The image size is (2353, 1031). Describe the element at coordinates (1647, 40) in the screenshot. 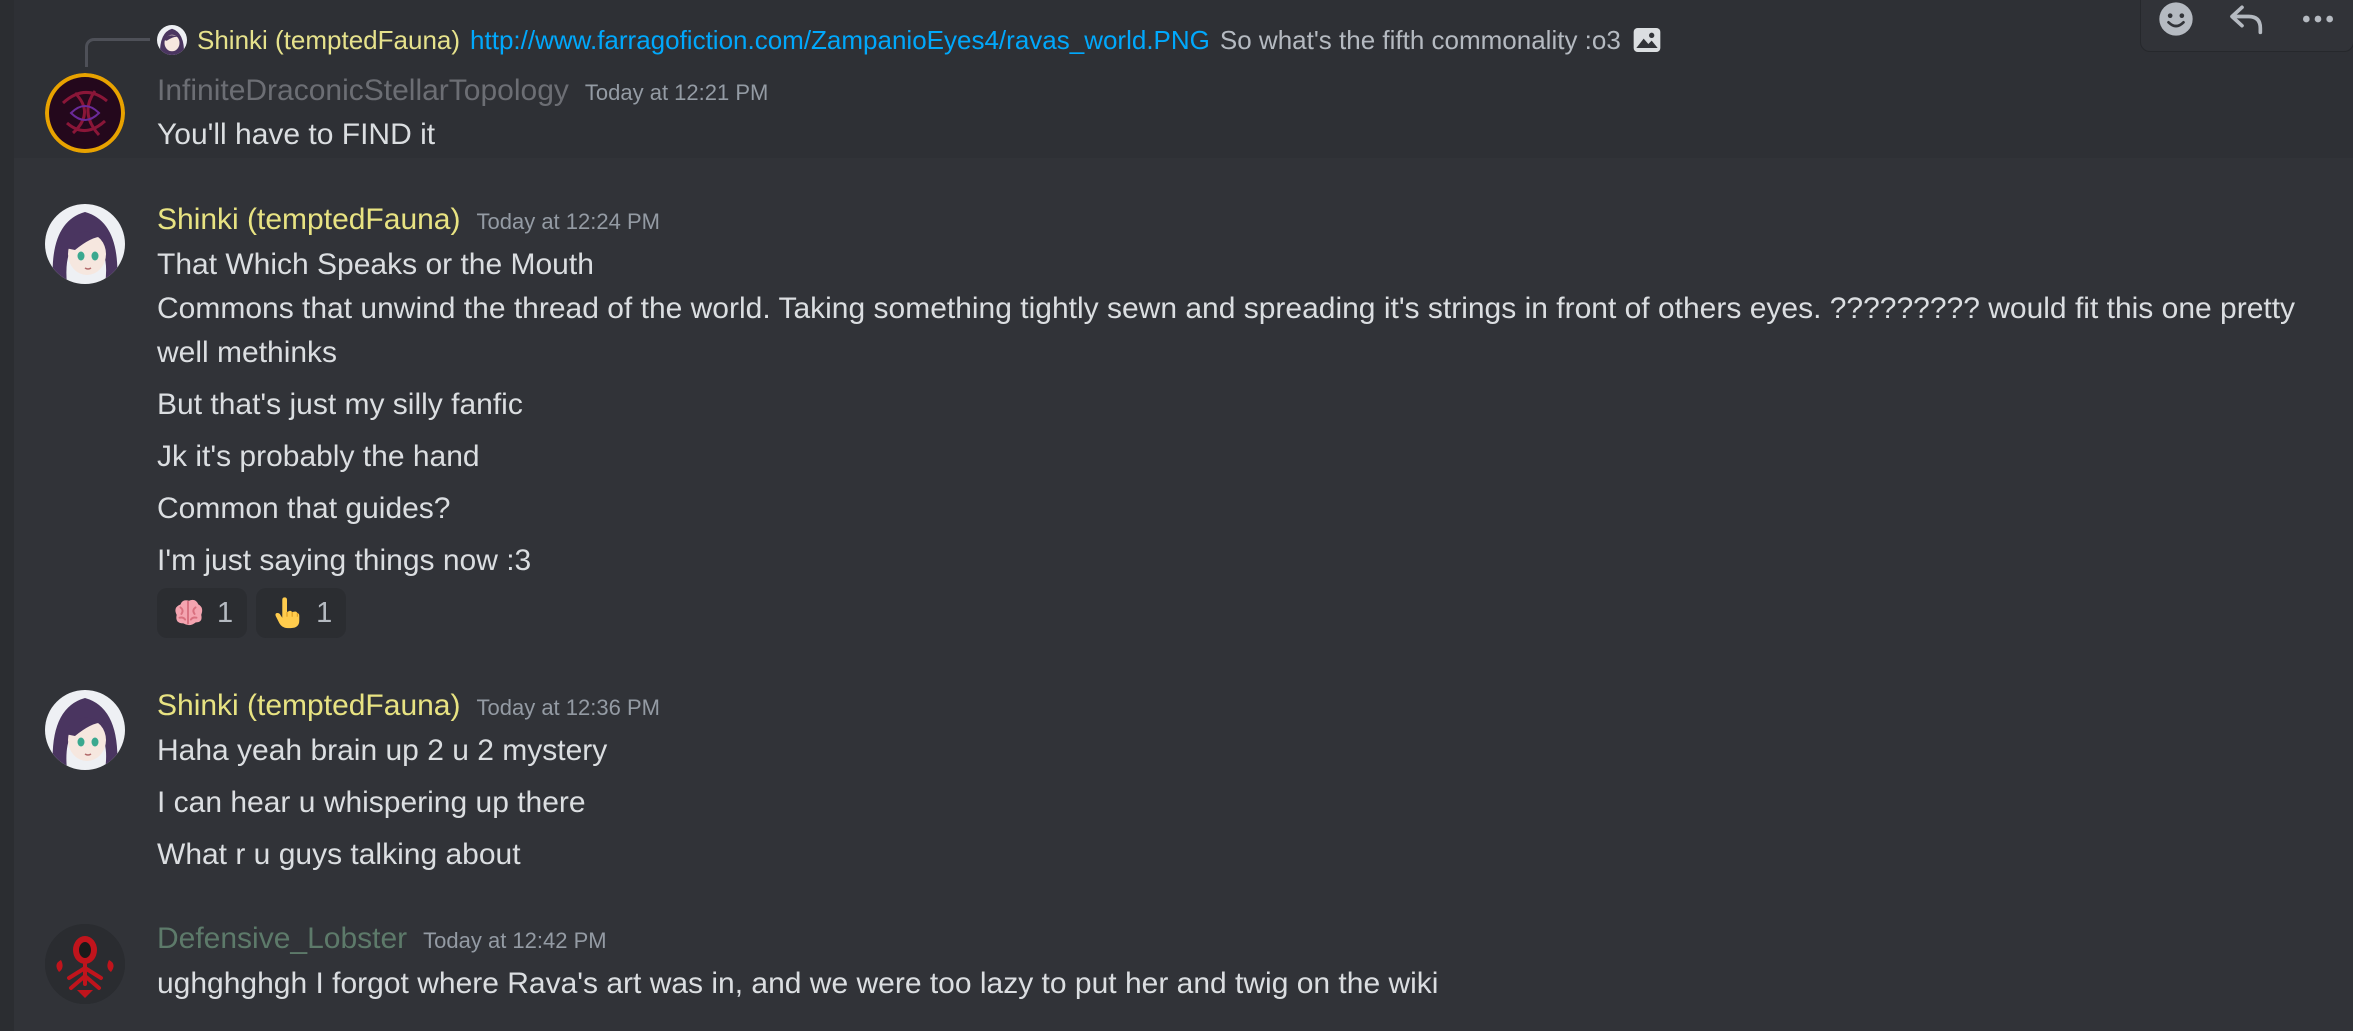

I see `image-icon` at that location.